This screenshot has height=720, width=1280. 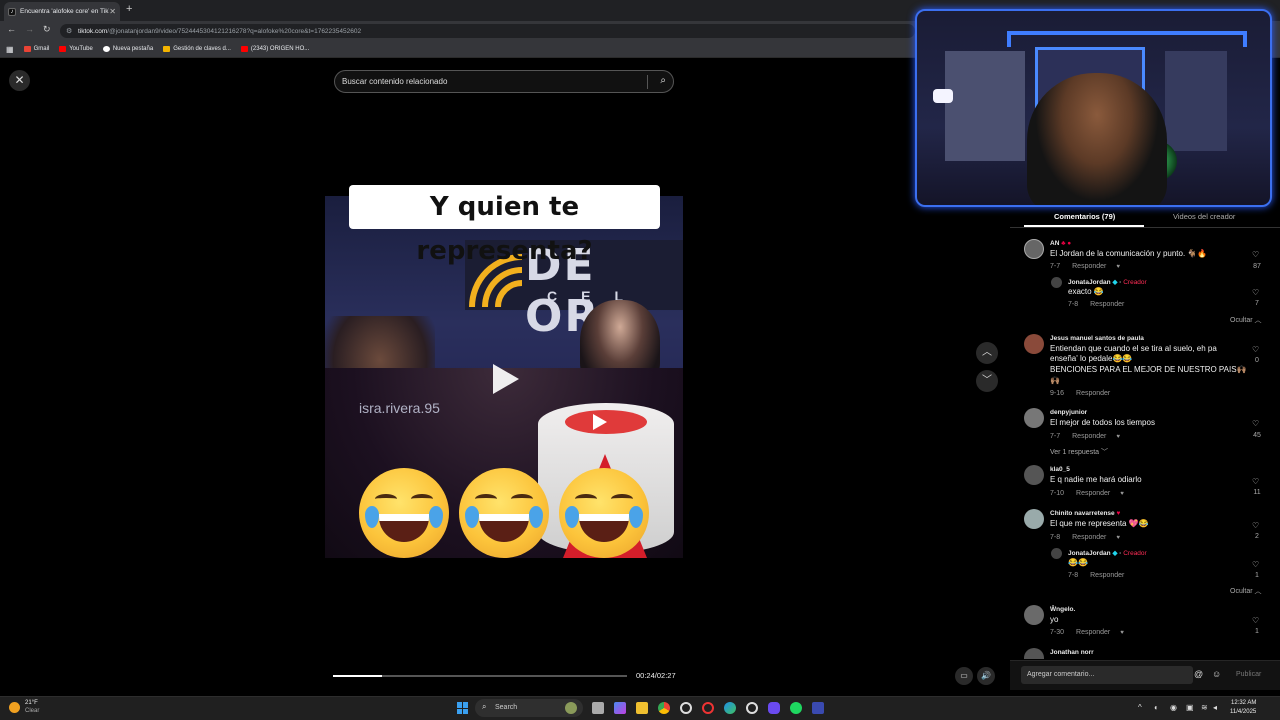 What do you see at coordinates (663, 80) in the screenshot?
I see `search-icon: ⌕` at bounding box center [663, 80].